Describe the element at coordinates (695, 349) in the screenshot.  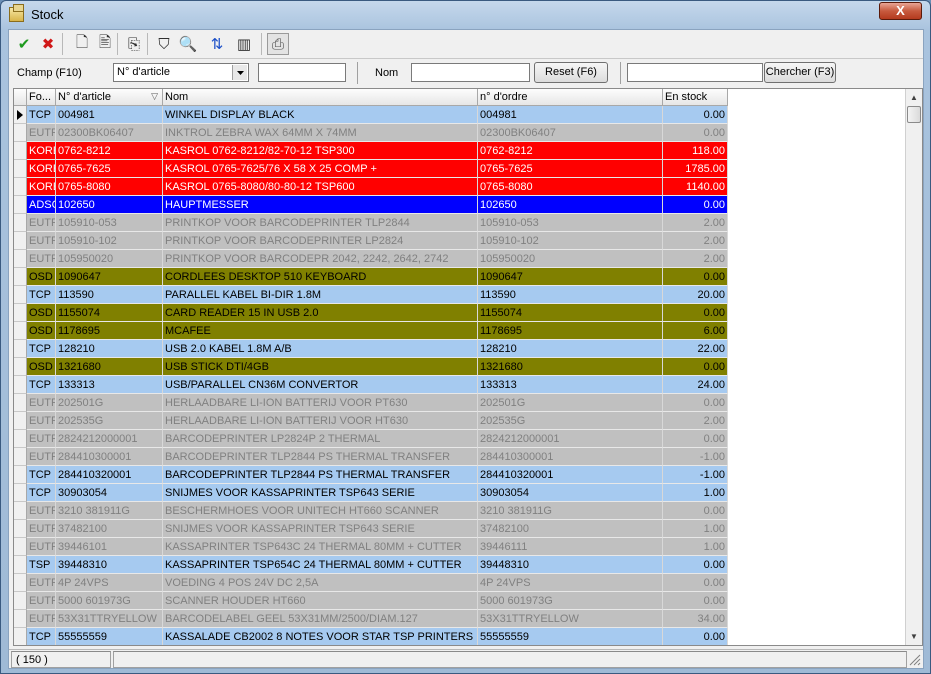
I see `table-cell: 22.00` at that location.